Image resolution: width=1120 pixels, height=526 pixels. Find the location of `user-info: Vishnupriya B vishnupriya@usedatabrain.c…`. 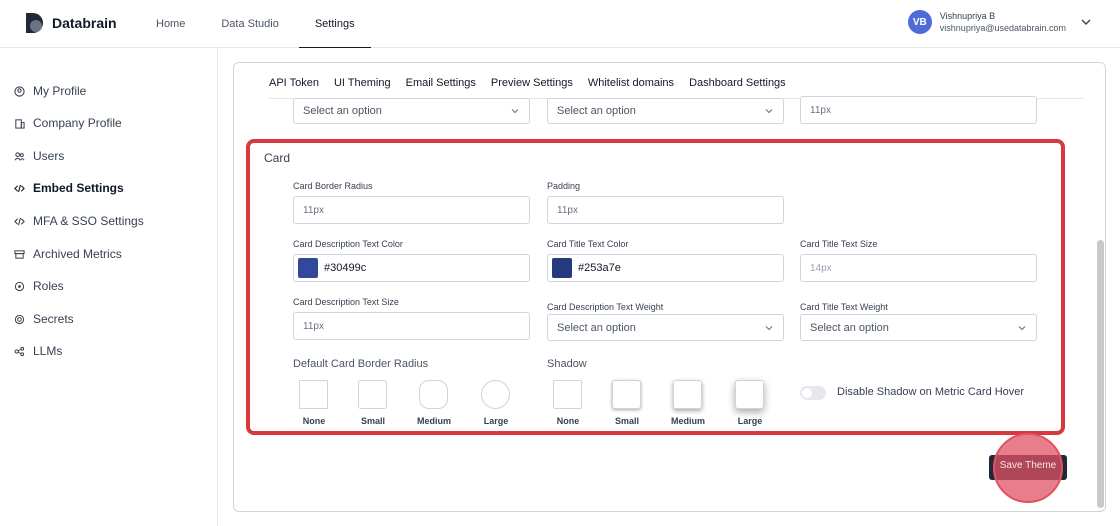

user-info: Vishnupriya B vishnupriya@usedatabrain.c… is located at coordinates (1003, 22).